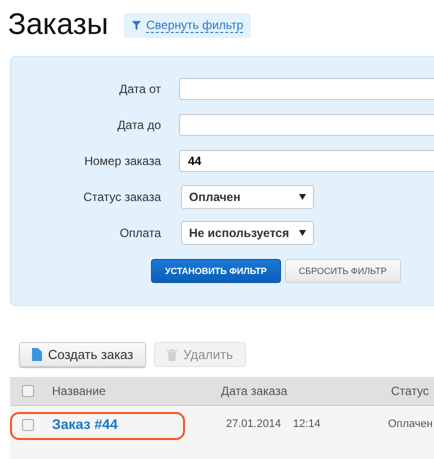 This screenshot has width=434, height=459. I want to click on table-cell: Оплачен, so click(410, 424).